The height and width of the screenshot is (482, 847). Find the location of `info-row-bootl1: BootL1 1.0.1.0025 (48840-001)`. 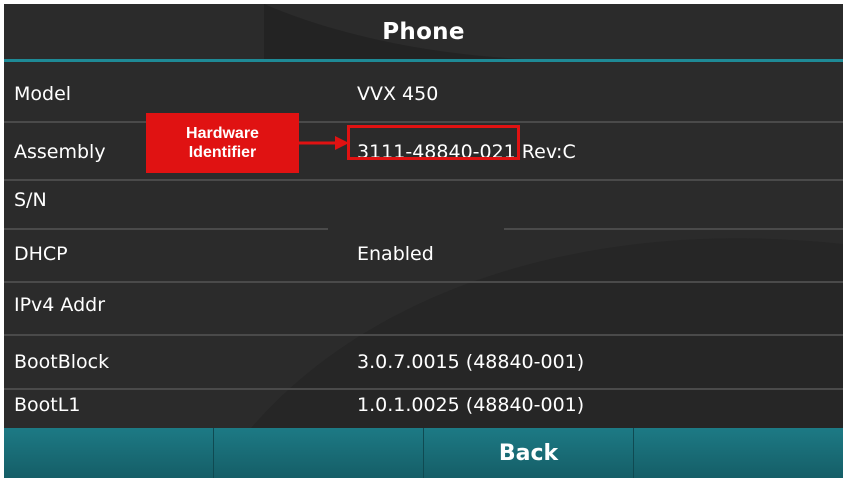

info-row-bootl1: BootL1 1.0.1.0025 (48840-001) is located at coordinates (423, 405).